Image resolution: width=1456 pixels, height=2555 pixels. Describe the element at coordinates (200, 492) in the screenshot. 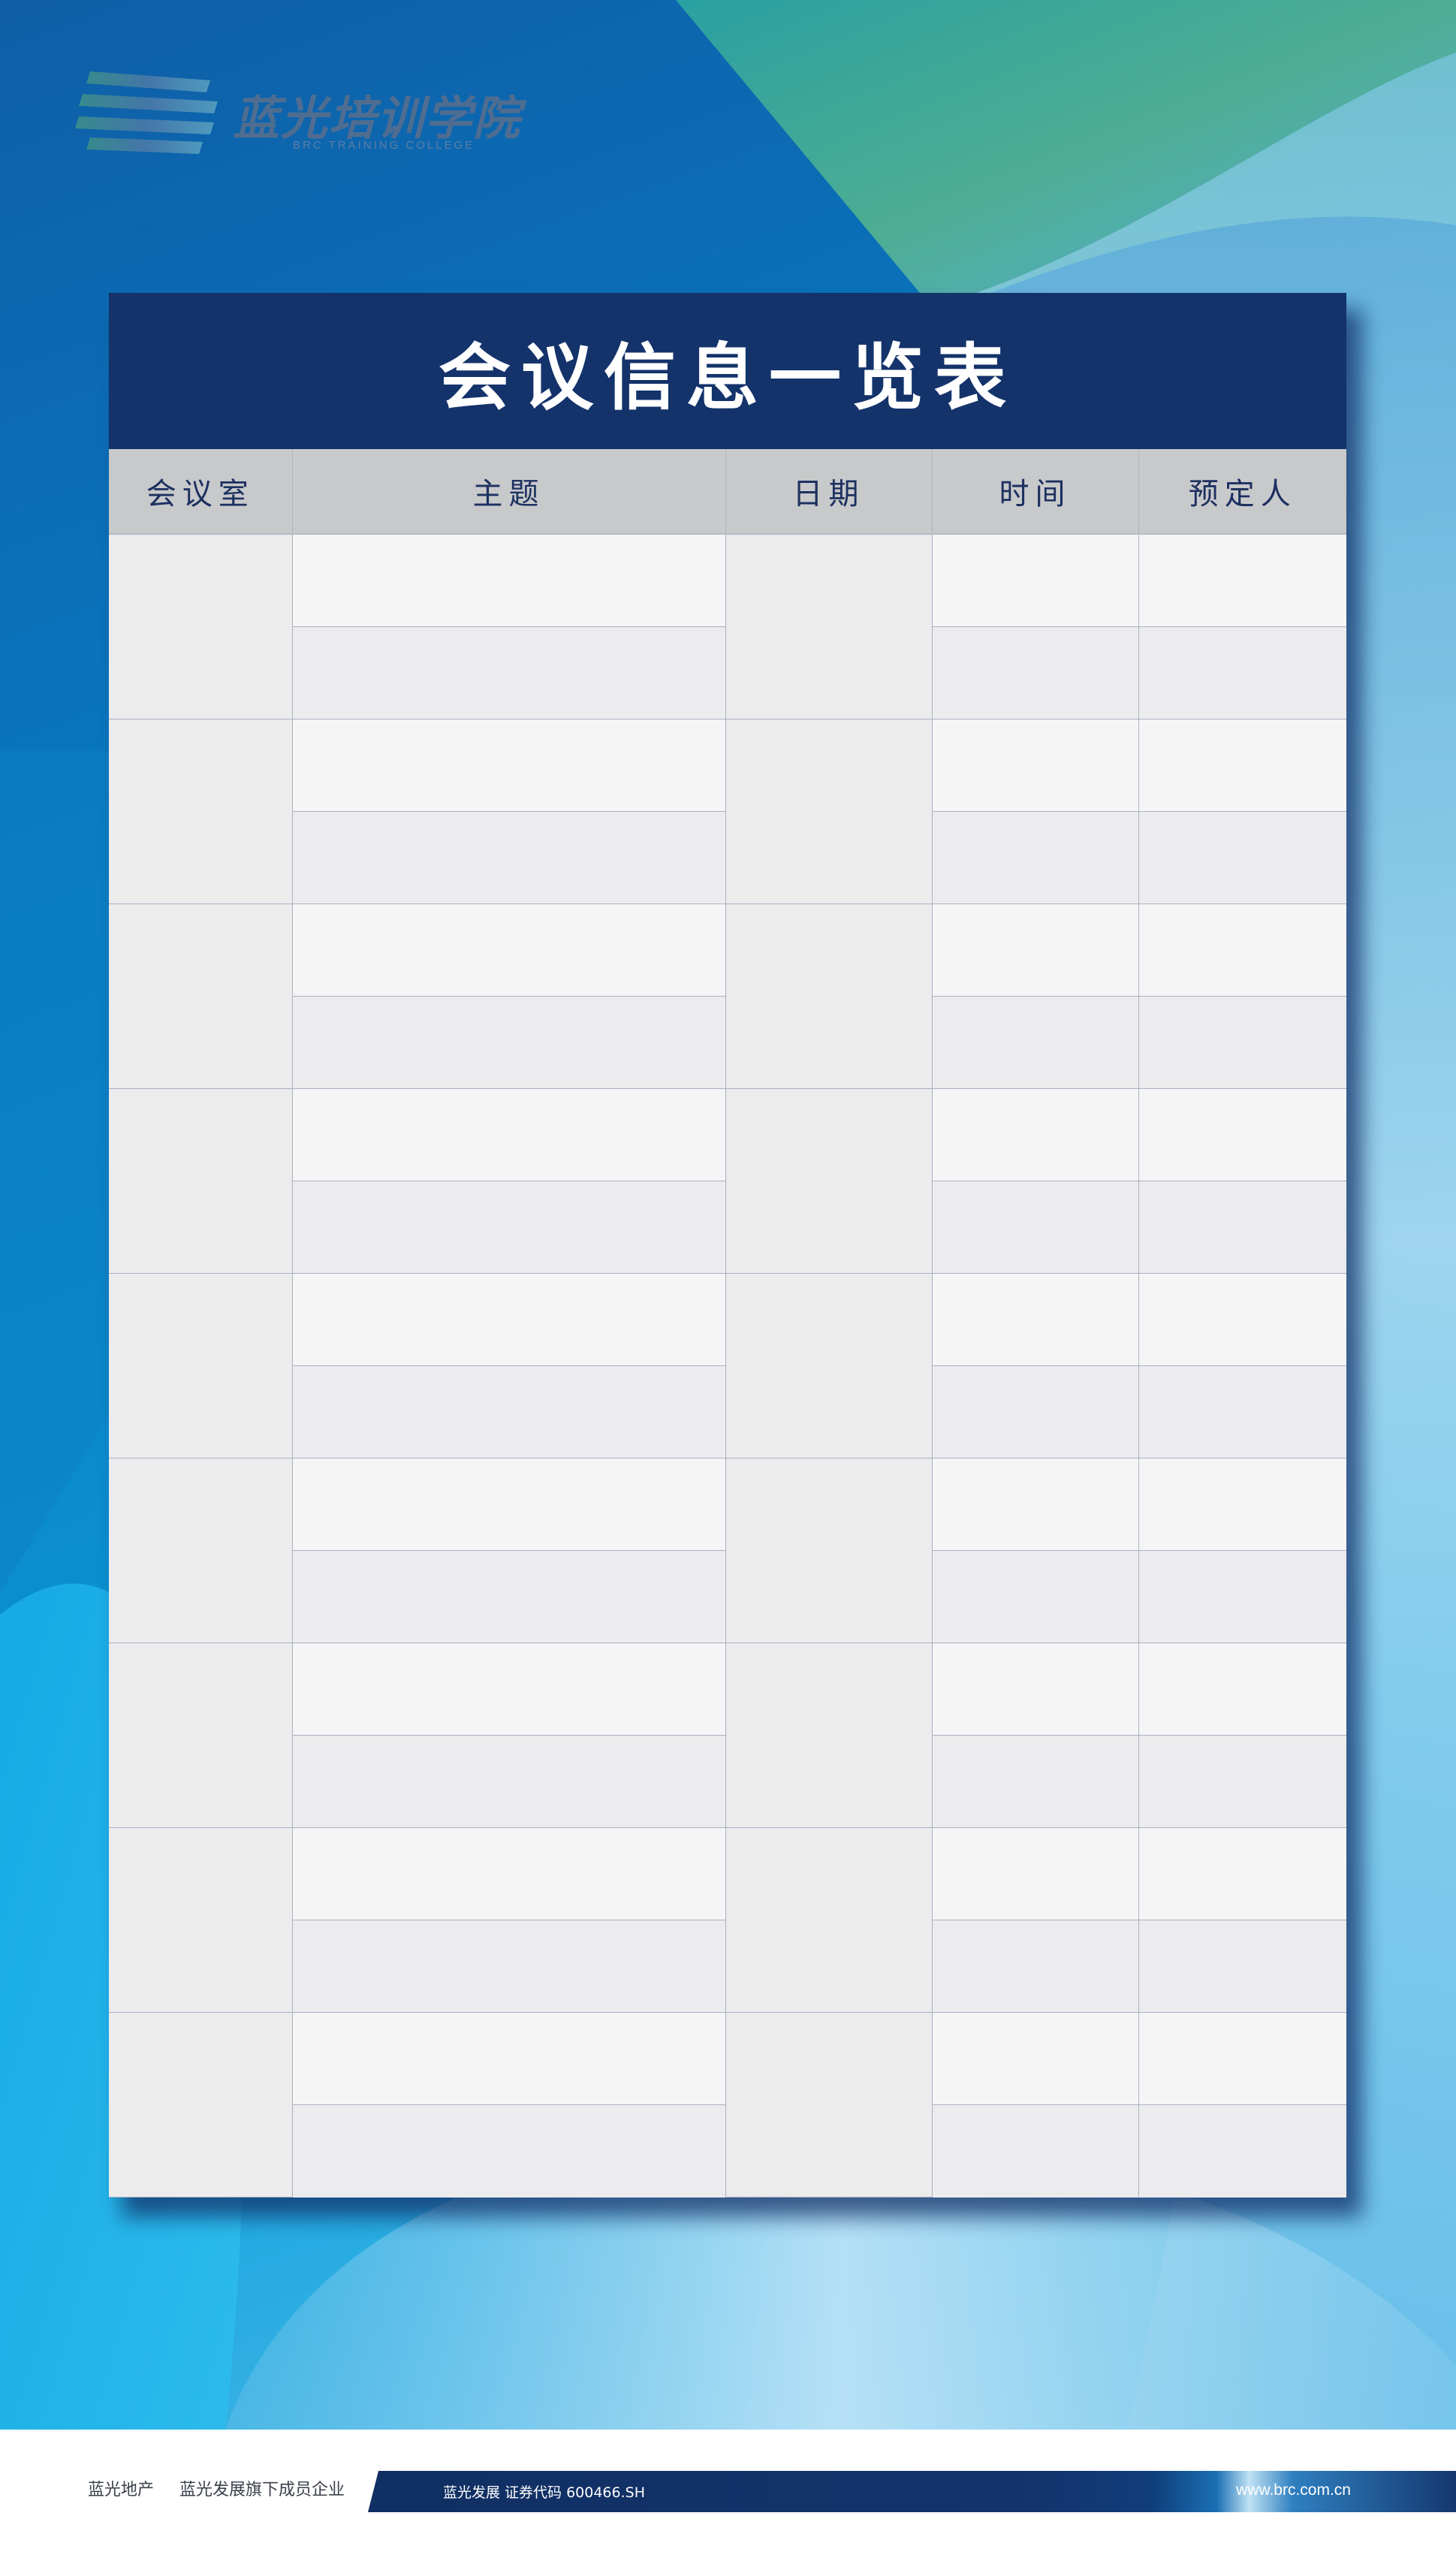

I see `column-header-room: 会议室` at that location.